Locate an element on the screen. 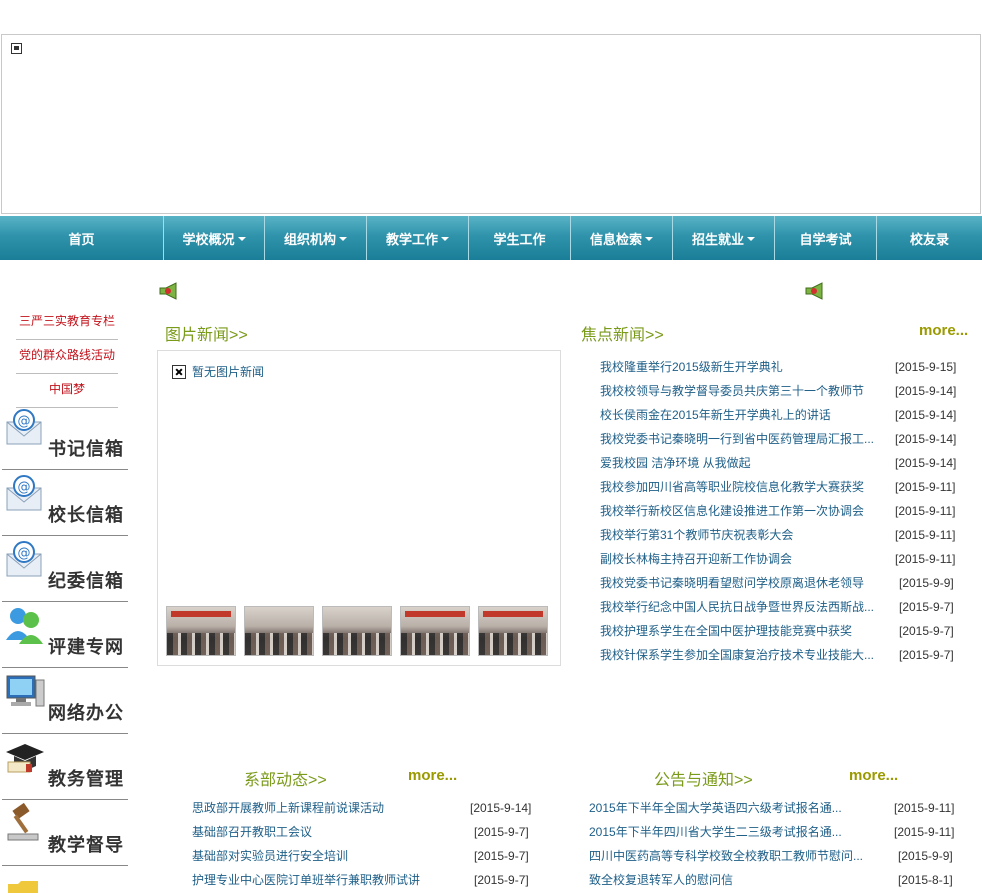  side-link-three-strict: 三严三实教育专栏 is located at coordinates (67, 323).